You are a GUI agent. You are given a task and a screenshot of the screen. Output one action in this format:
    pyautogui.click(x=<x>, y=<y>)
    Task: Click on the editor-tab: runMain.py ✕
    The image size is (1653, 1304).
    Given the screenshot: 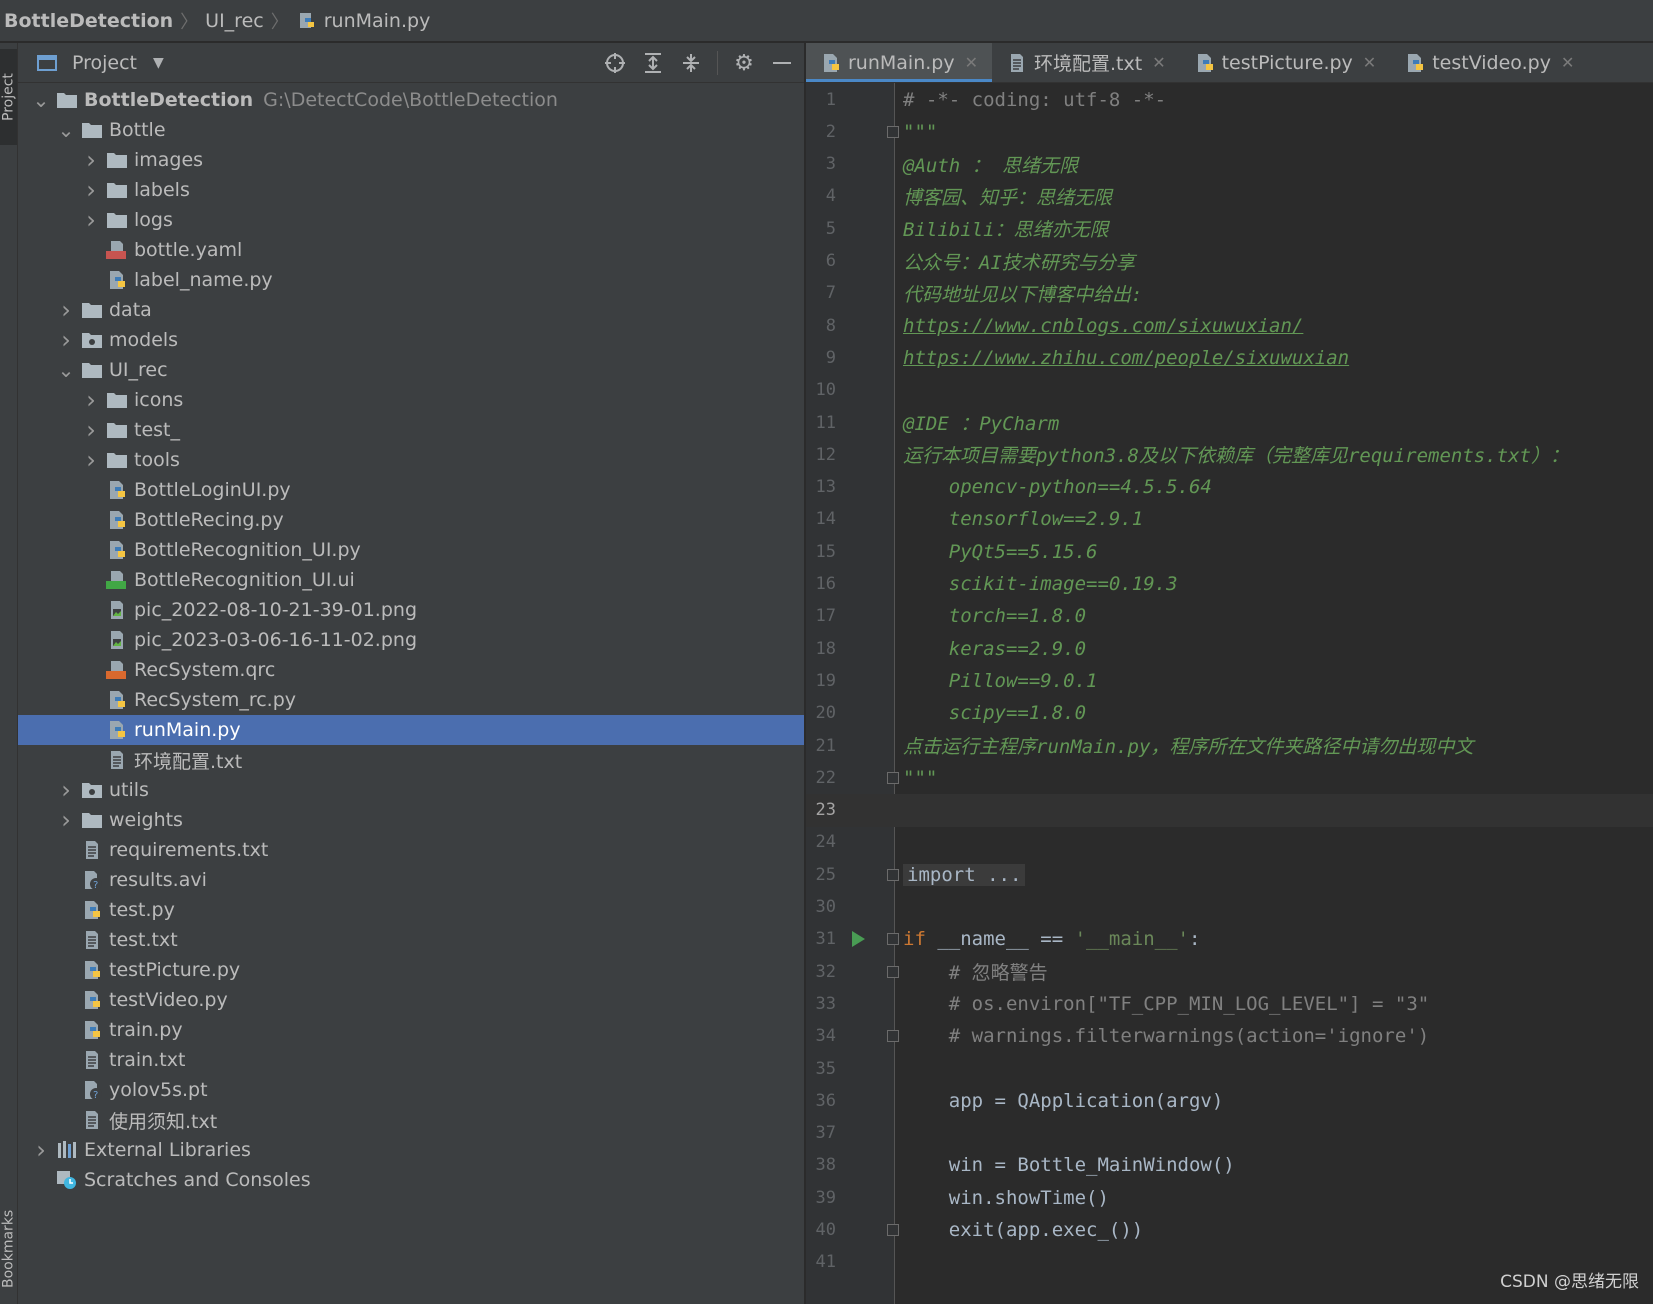 What is the action you would take?
    pyautogui.click(x=899, y=62)
    